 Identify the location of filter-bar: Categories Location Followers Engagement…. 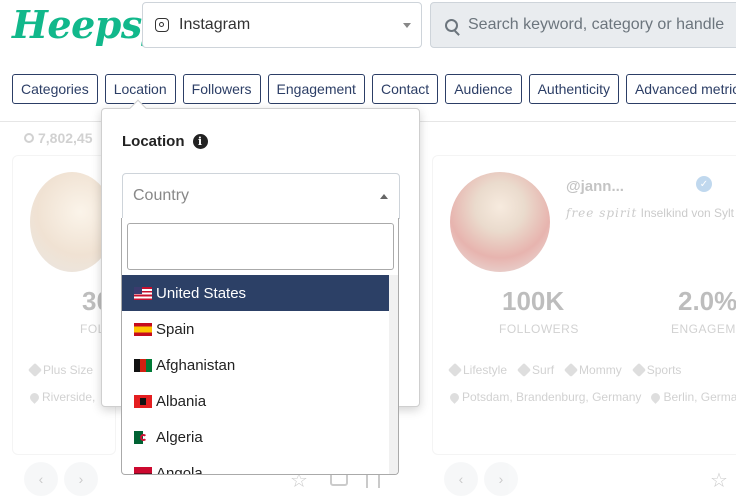
(374, 89).